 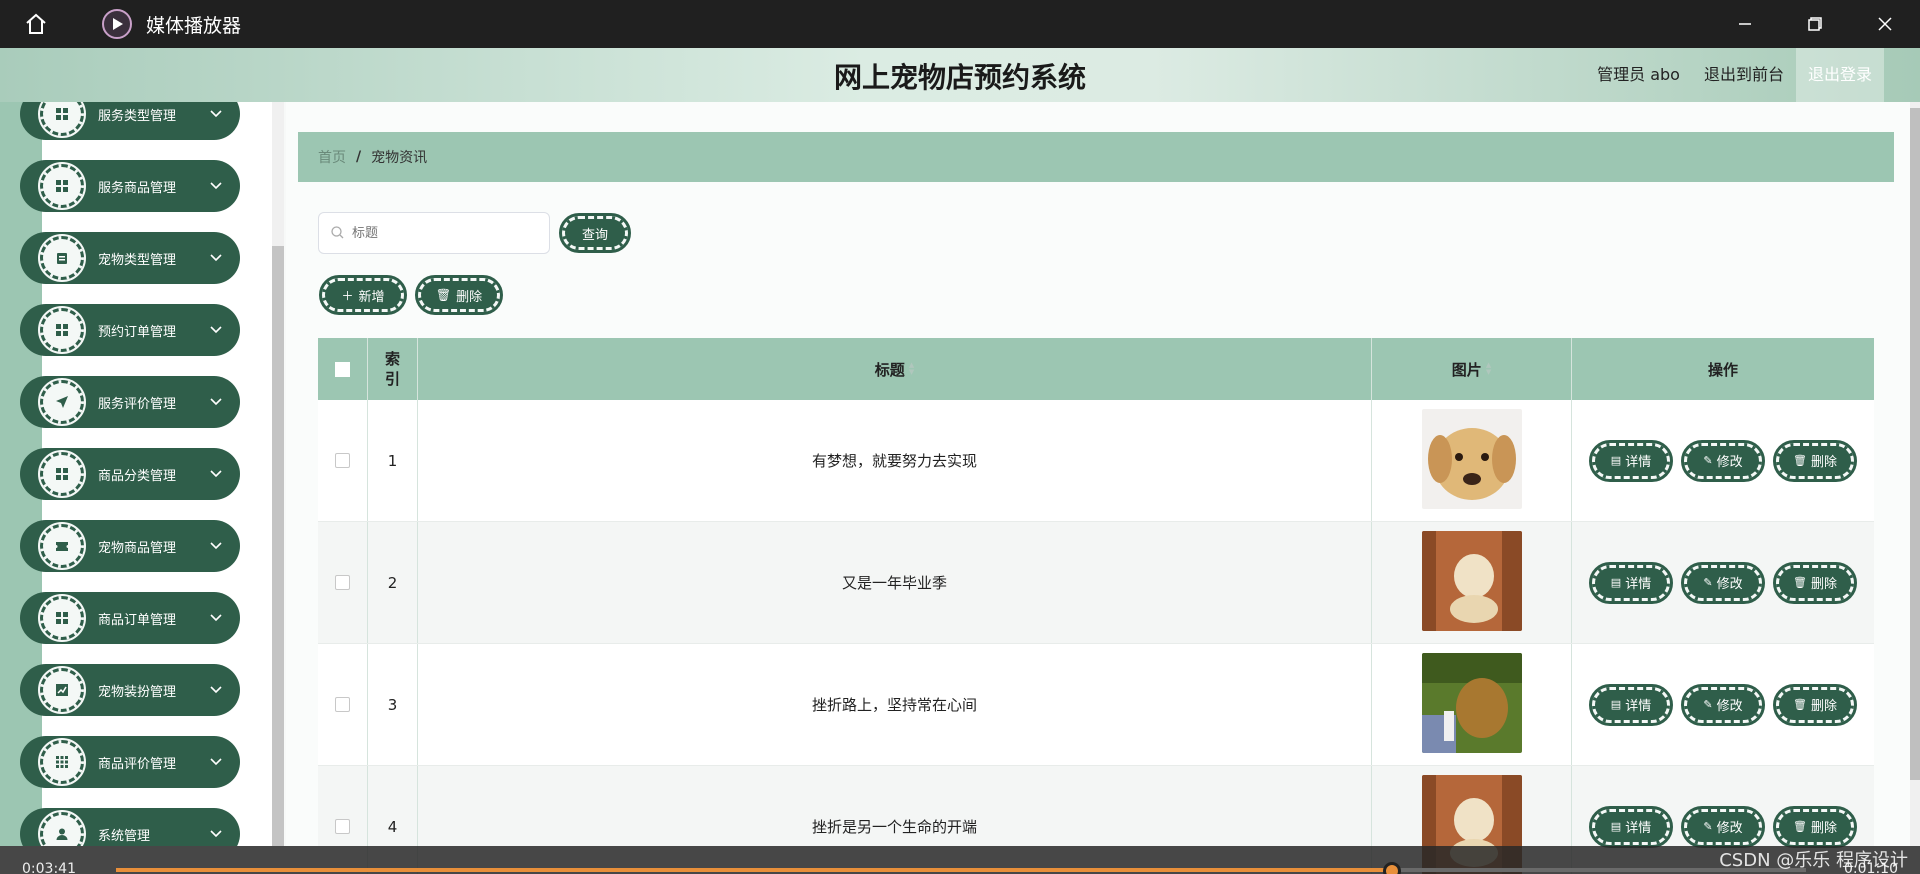 I want to click on restore-button, so click(x=1815, y=24).